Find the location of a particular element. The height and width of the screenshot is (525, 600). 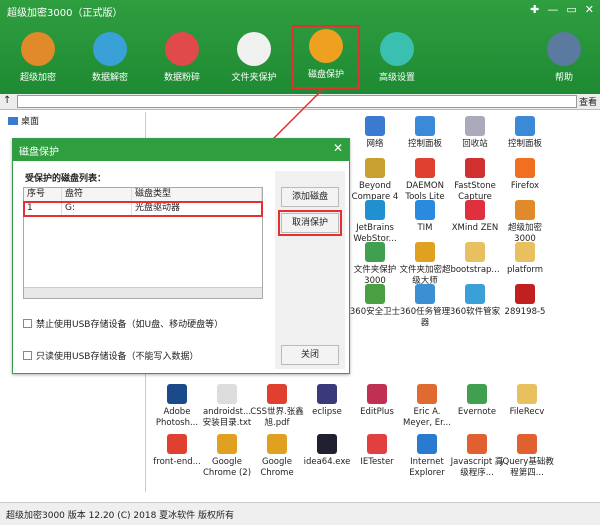

file-label: CSS世界.张鑫旭.pdf is located at coordinates (277, 417).